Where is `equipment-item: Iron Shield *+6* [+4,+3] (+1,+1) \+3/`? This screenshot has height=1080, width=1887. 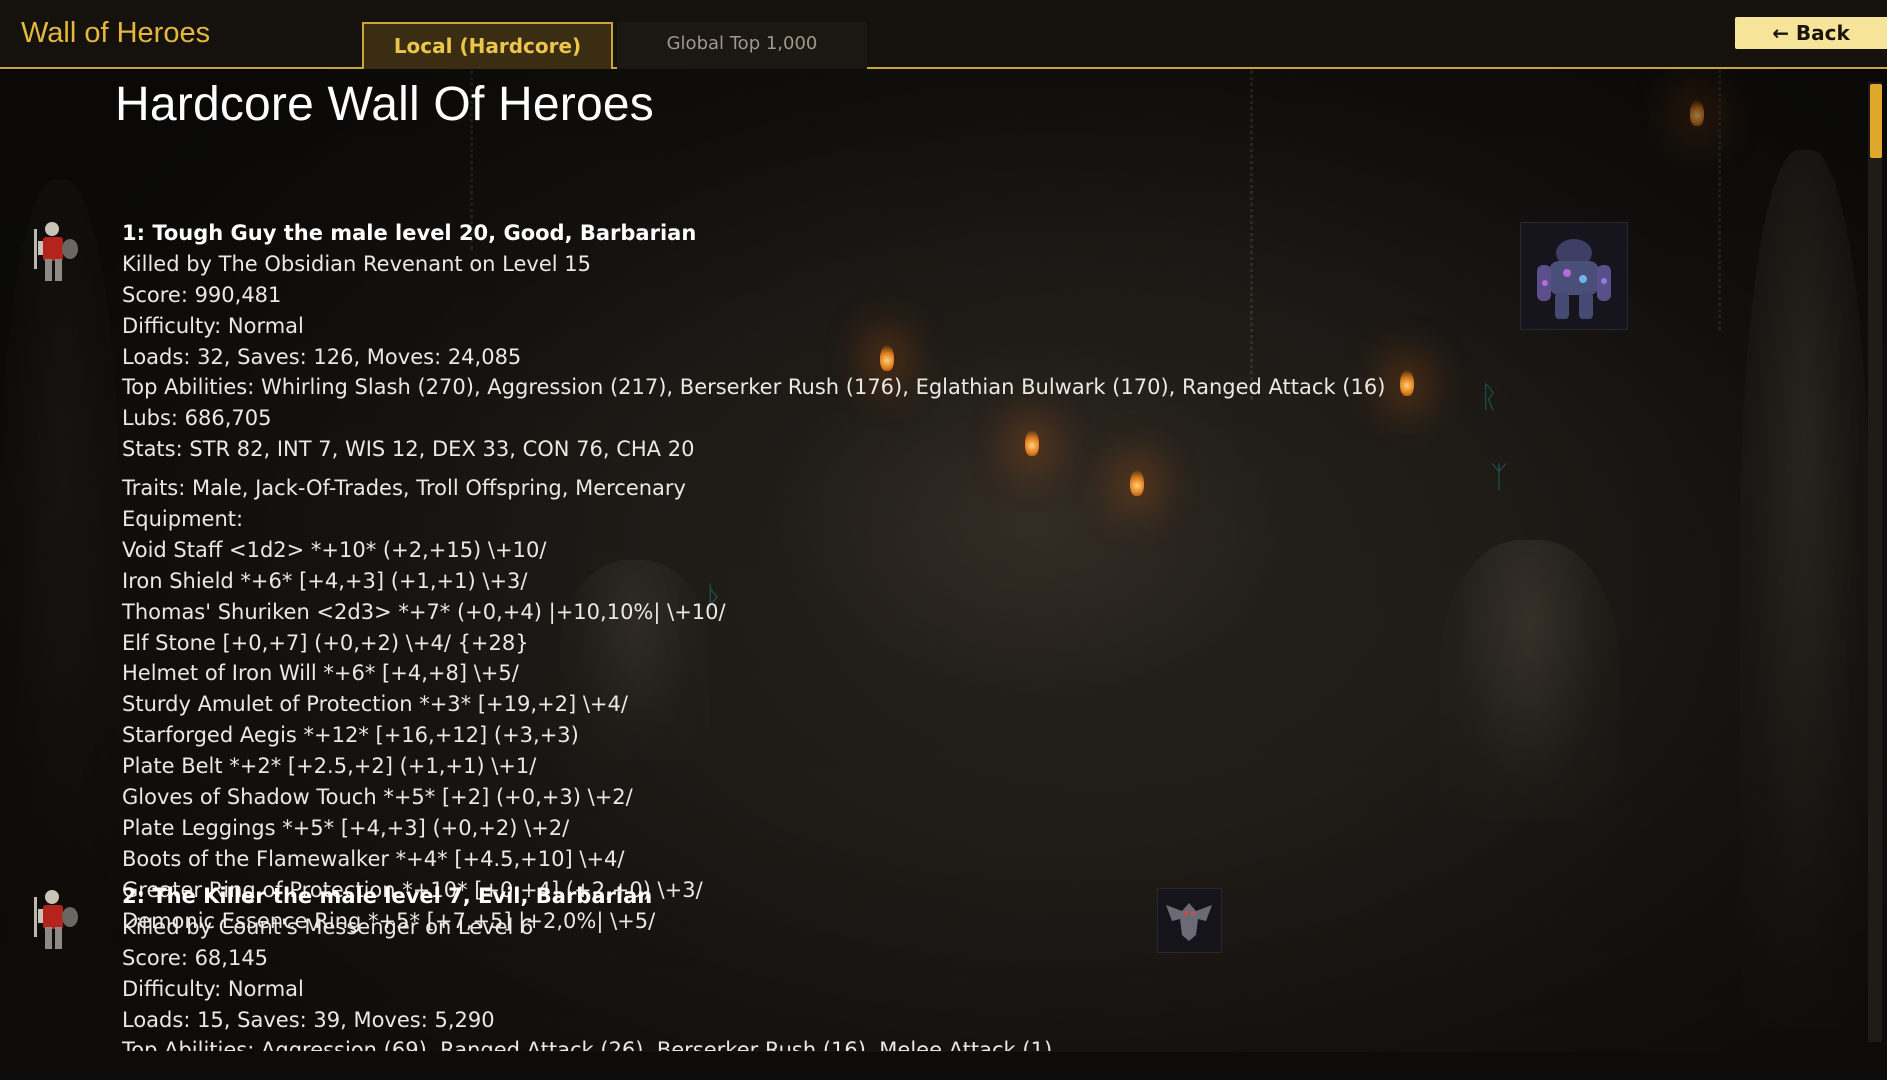
equipment-item: Iron Shield *+6* [+4,+3] (+1,+1) \+3/ is located at coordinates (325, 580).